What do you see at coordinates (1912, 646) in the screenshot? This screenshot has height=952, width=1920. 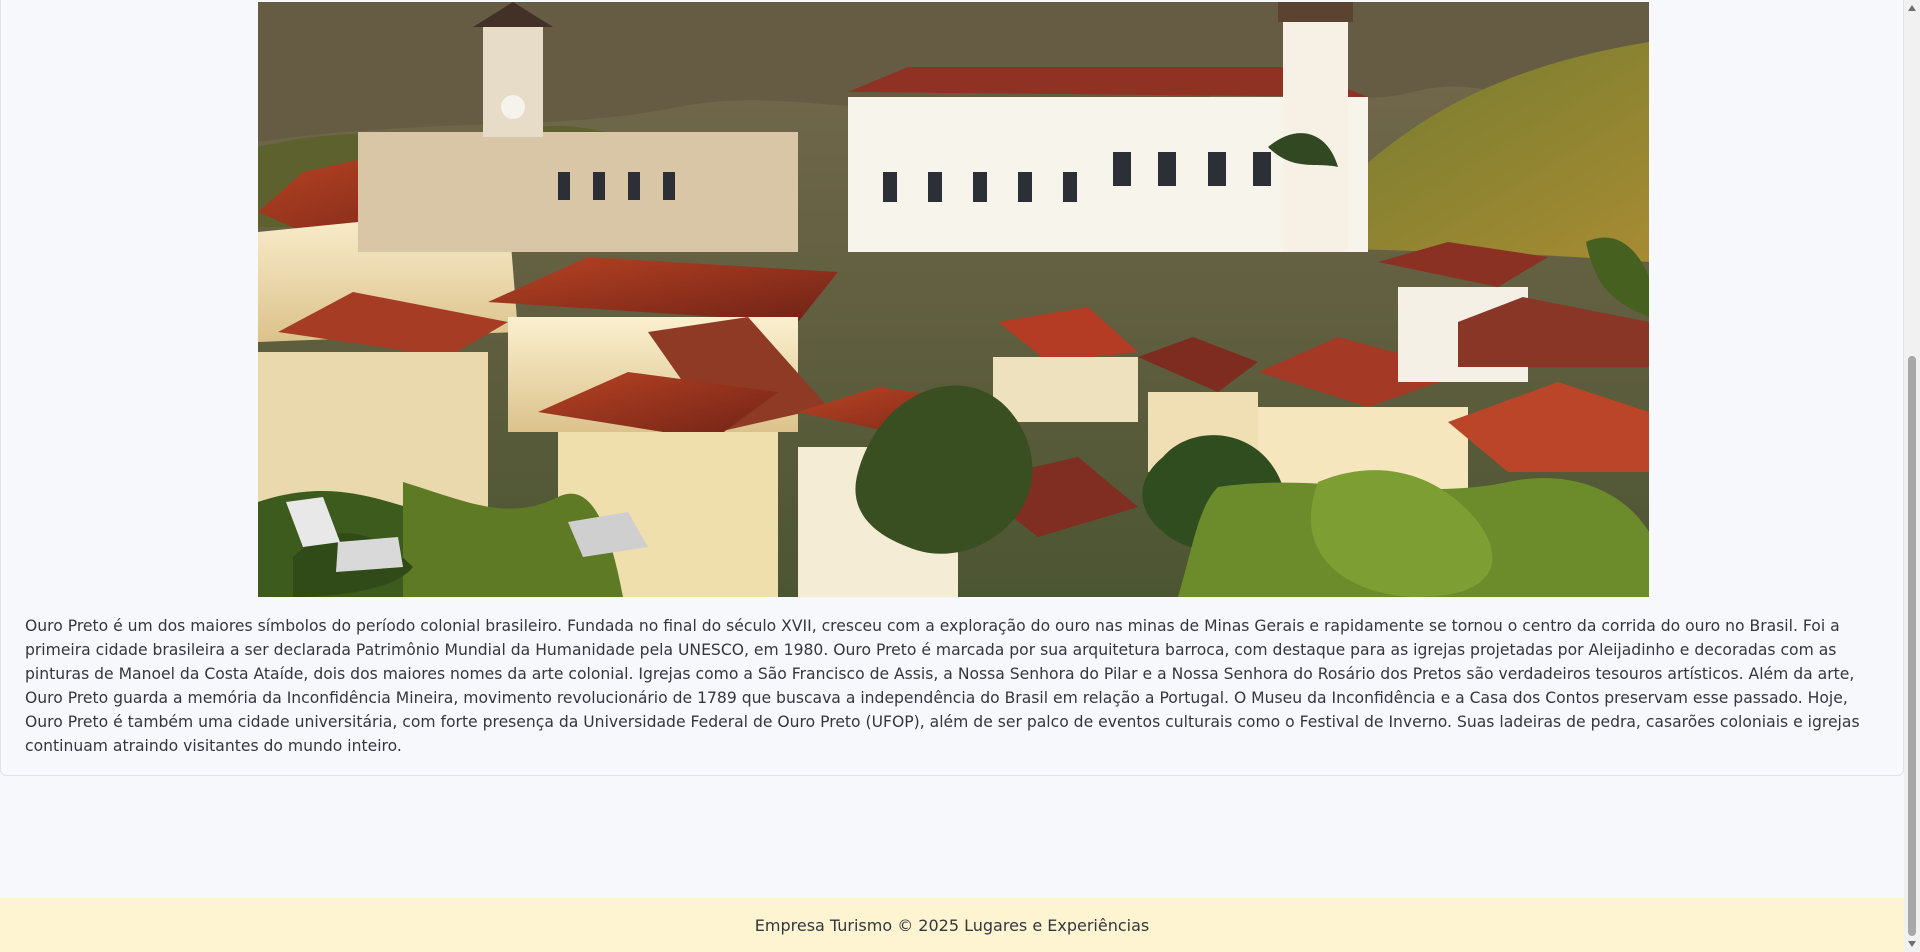 I see `scrollbar-thumb` at bounding box center [1912, 646].